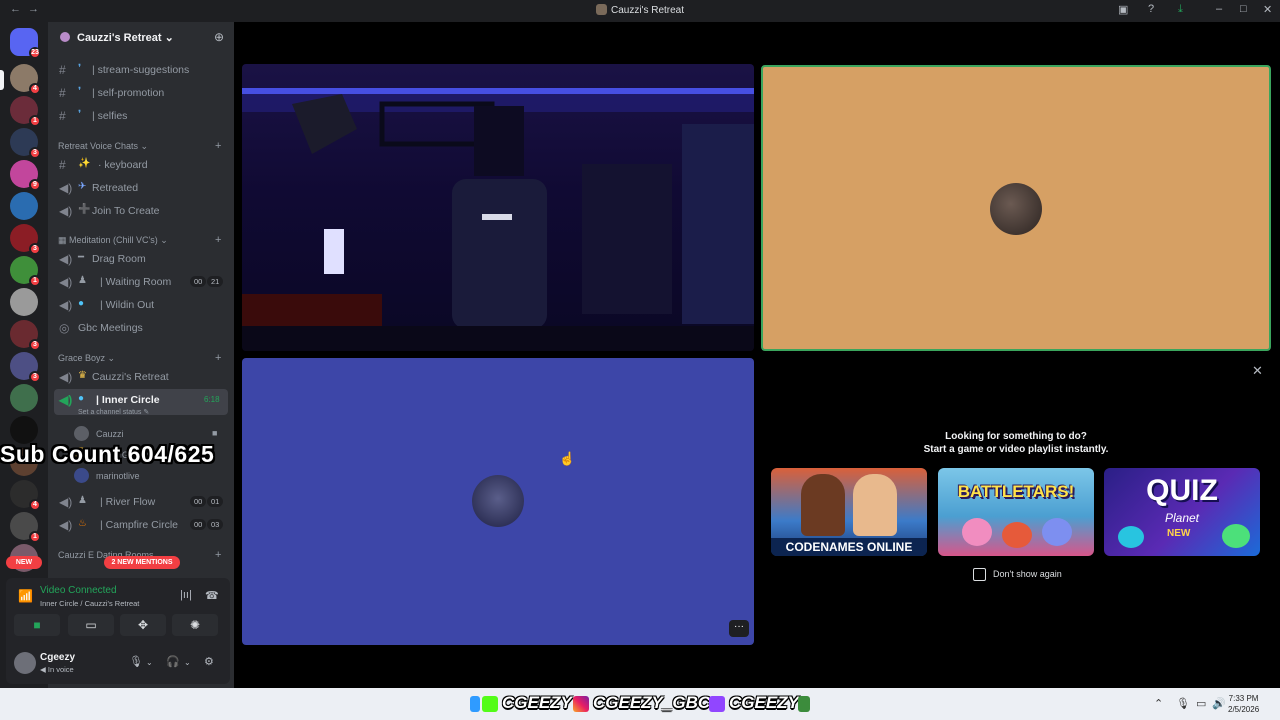 The height and width of the screenshot is (720, 1280). What do you see at coordinates (186, 595) in the screenshot?
I see `noise-suppression-icon: |ıı|` at bounding box center [186, 595].